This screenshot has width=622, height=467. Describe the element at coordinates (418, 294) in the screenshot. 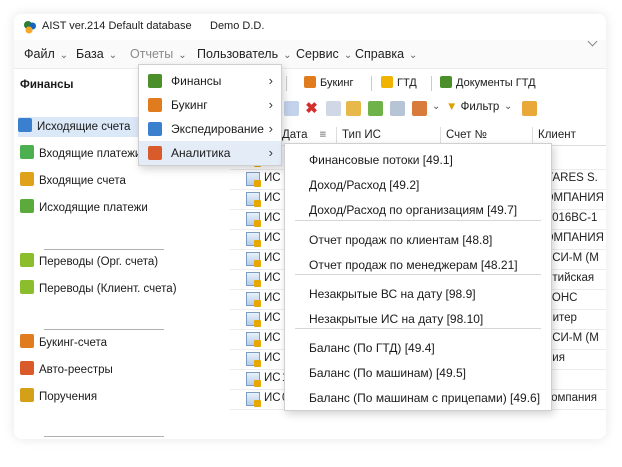

I see `analytics-report-item: Незакрытые ВС на дату [98.9]` at that location.